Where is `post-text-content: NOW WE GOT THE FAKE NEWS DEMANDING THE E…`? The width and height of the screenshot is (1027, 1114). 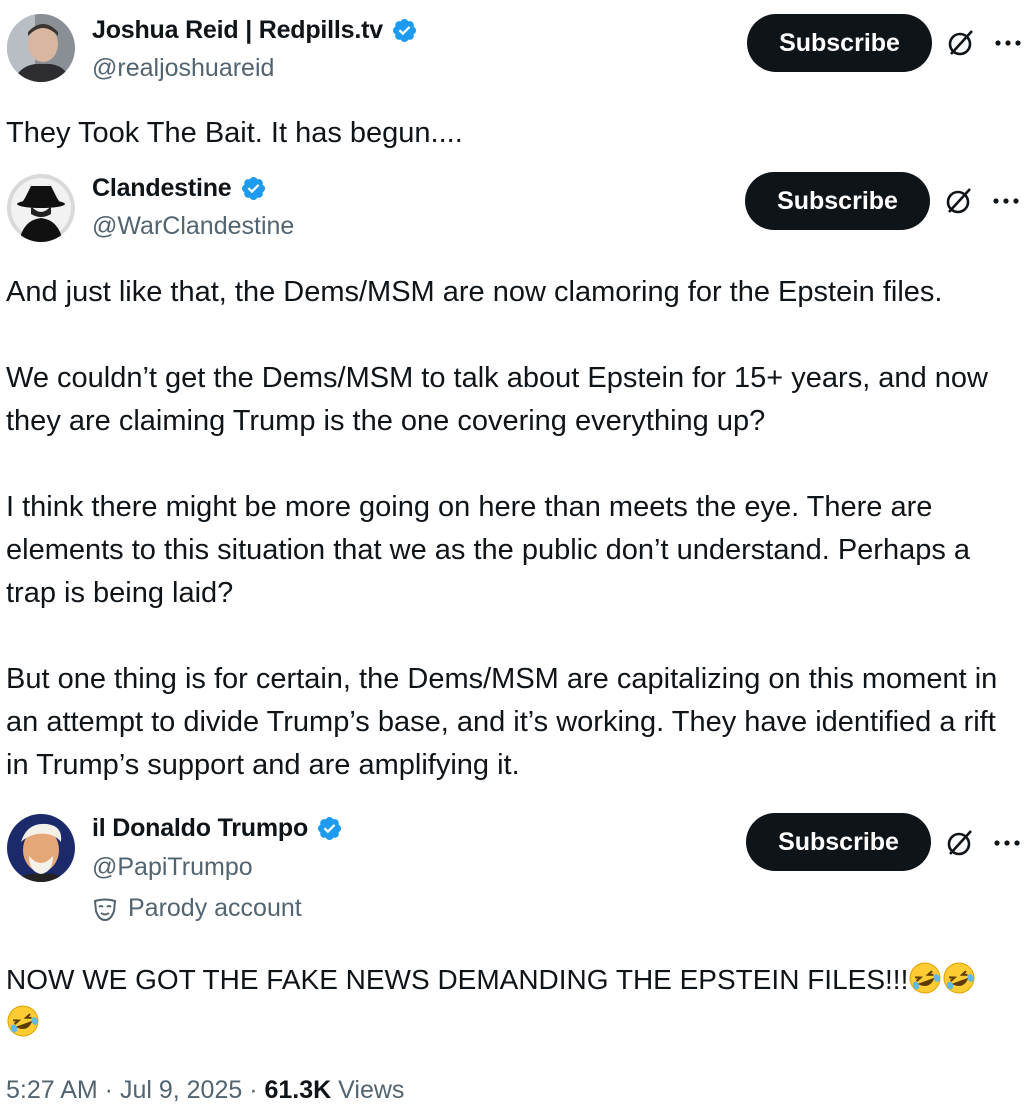 post-text-content: NOW WE GOT THE FAKE NEWS DEMANDING THE E… is located at coordinates (457, 979).